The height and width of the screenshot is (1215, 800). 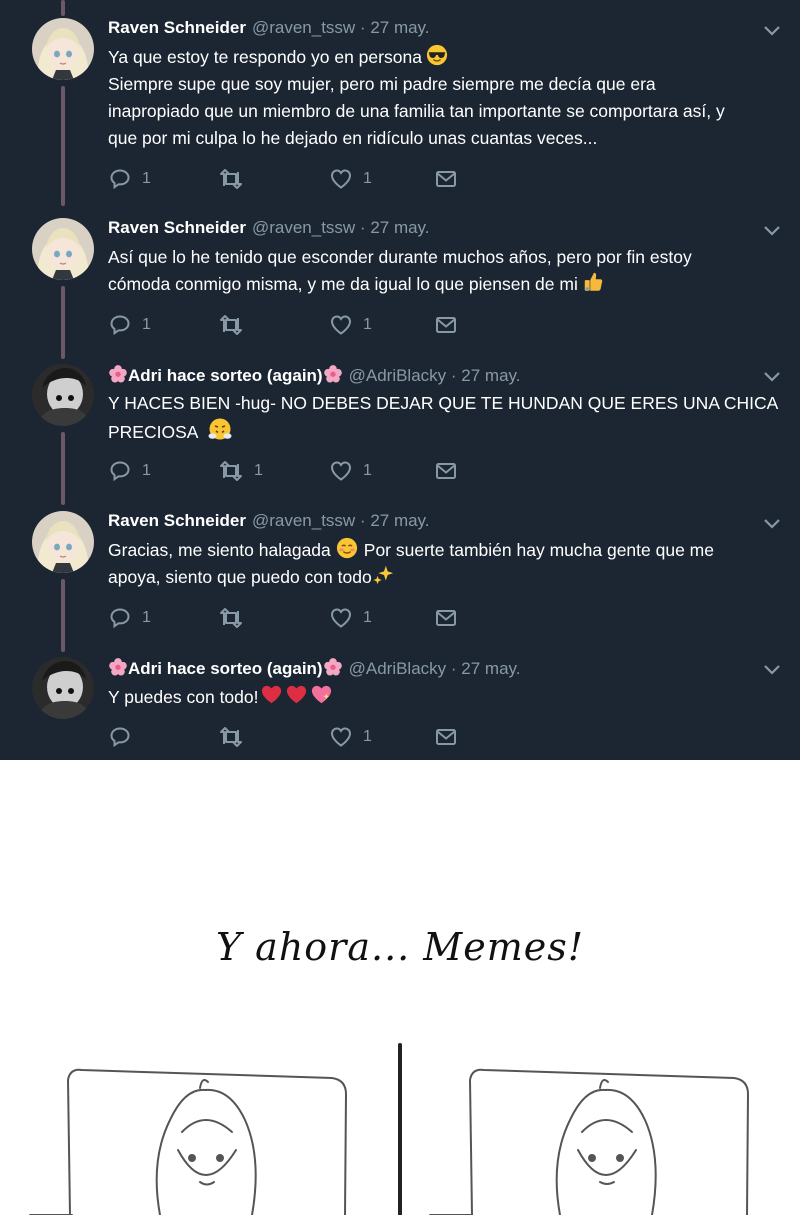 I want to click on tweet-actions: 1, so click(x=298, y=737).